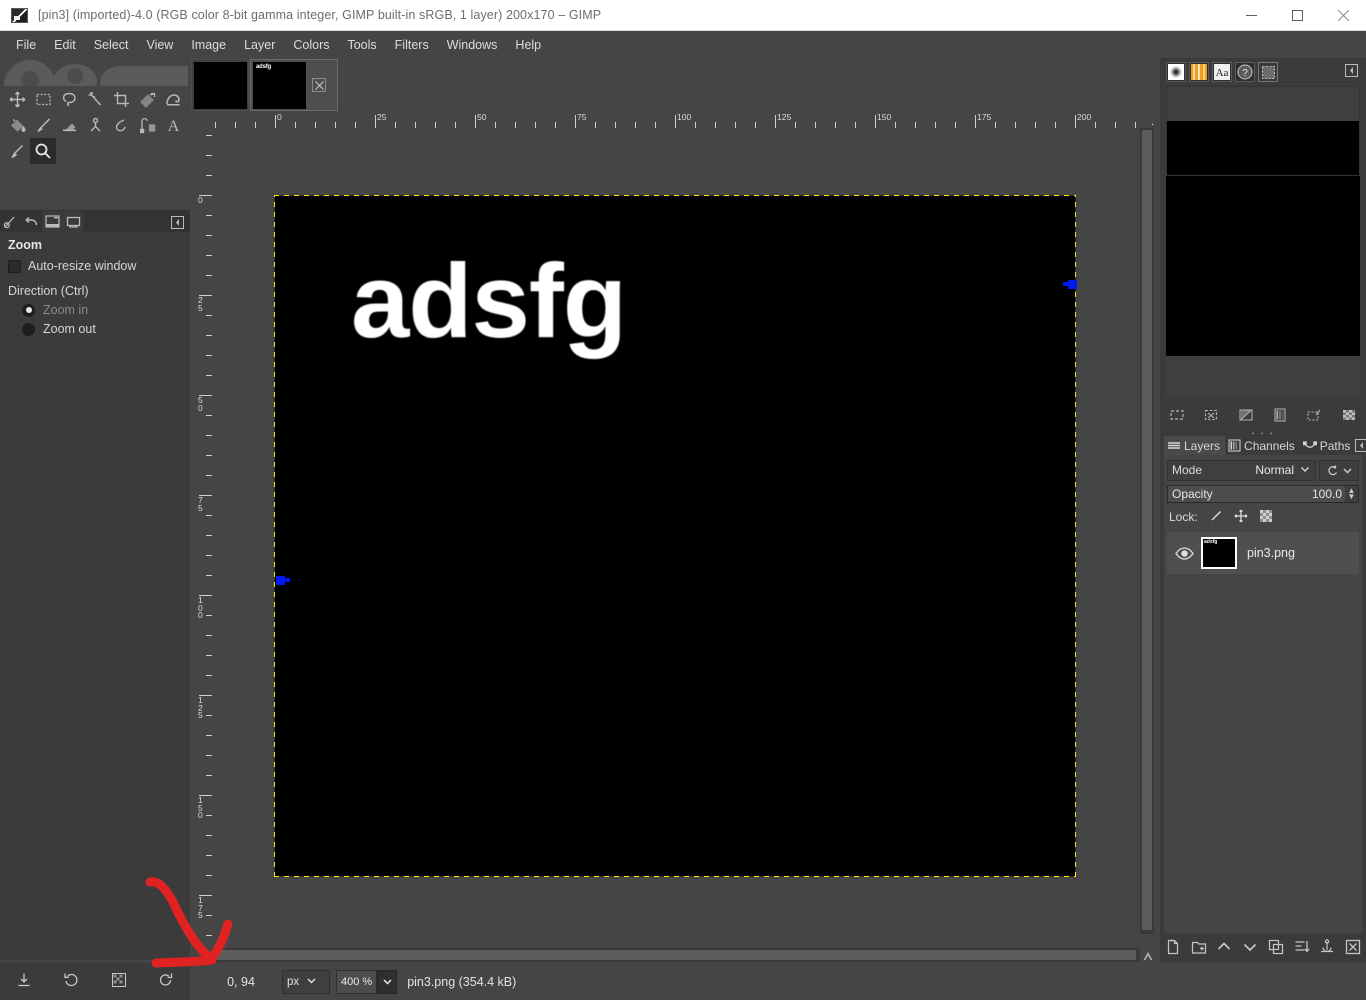  Describe the element at coordinates (1266, 517) in the screenshot. I see `lock-alpha-icon` at that location.